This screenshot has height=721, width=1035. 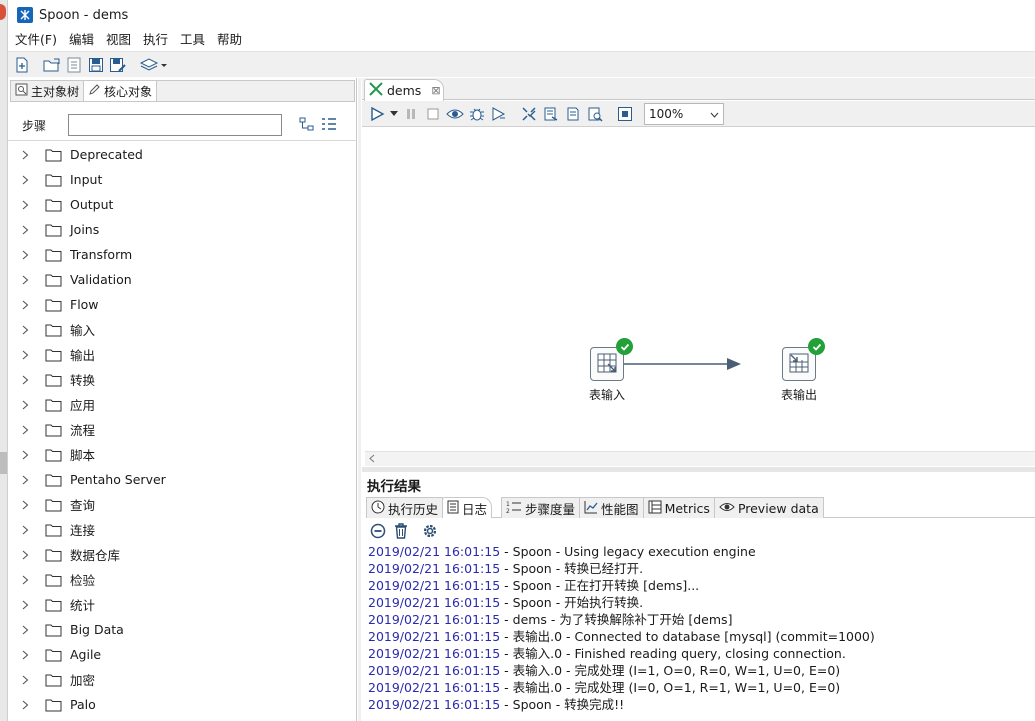 What do you see at coordinates (182, 204) in the screenshot?
I see `tree-category: Output` at bounding box center [182, 204].